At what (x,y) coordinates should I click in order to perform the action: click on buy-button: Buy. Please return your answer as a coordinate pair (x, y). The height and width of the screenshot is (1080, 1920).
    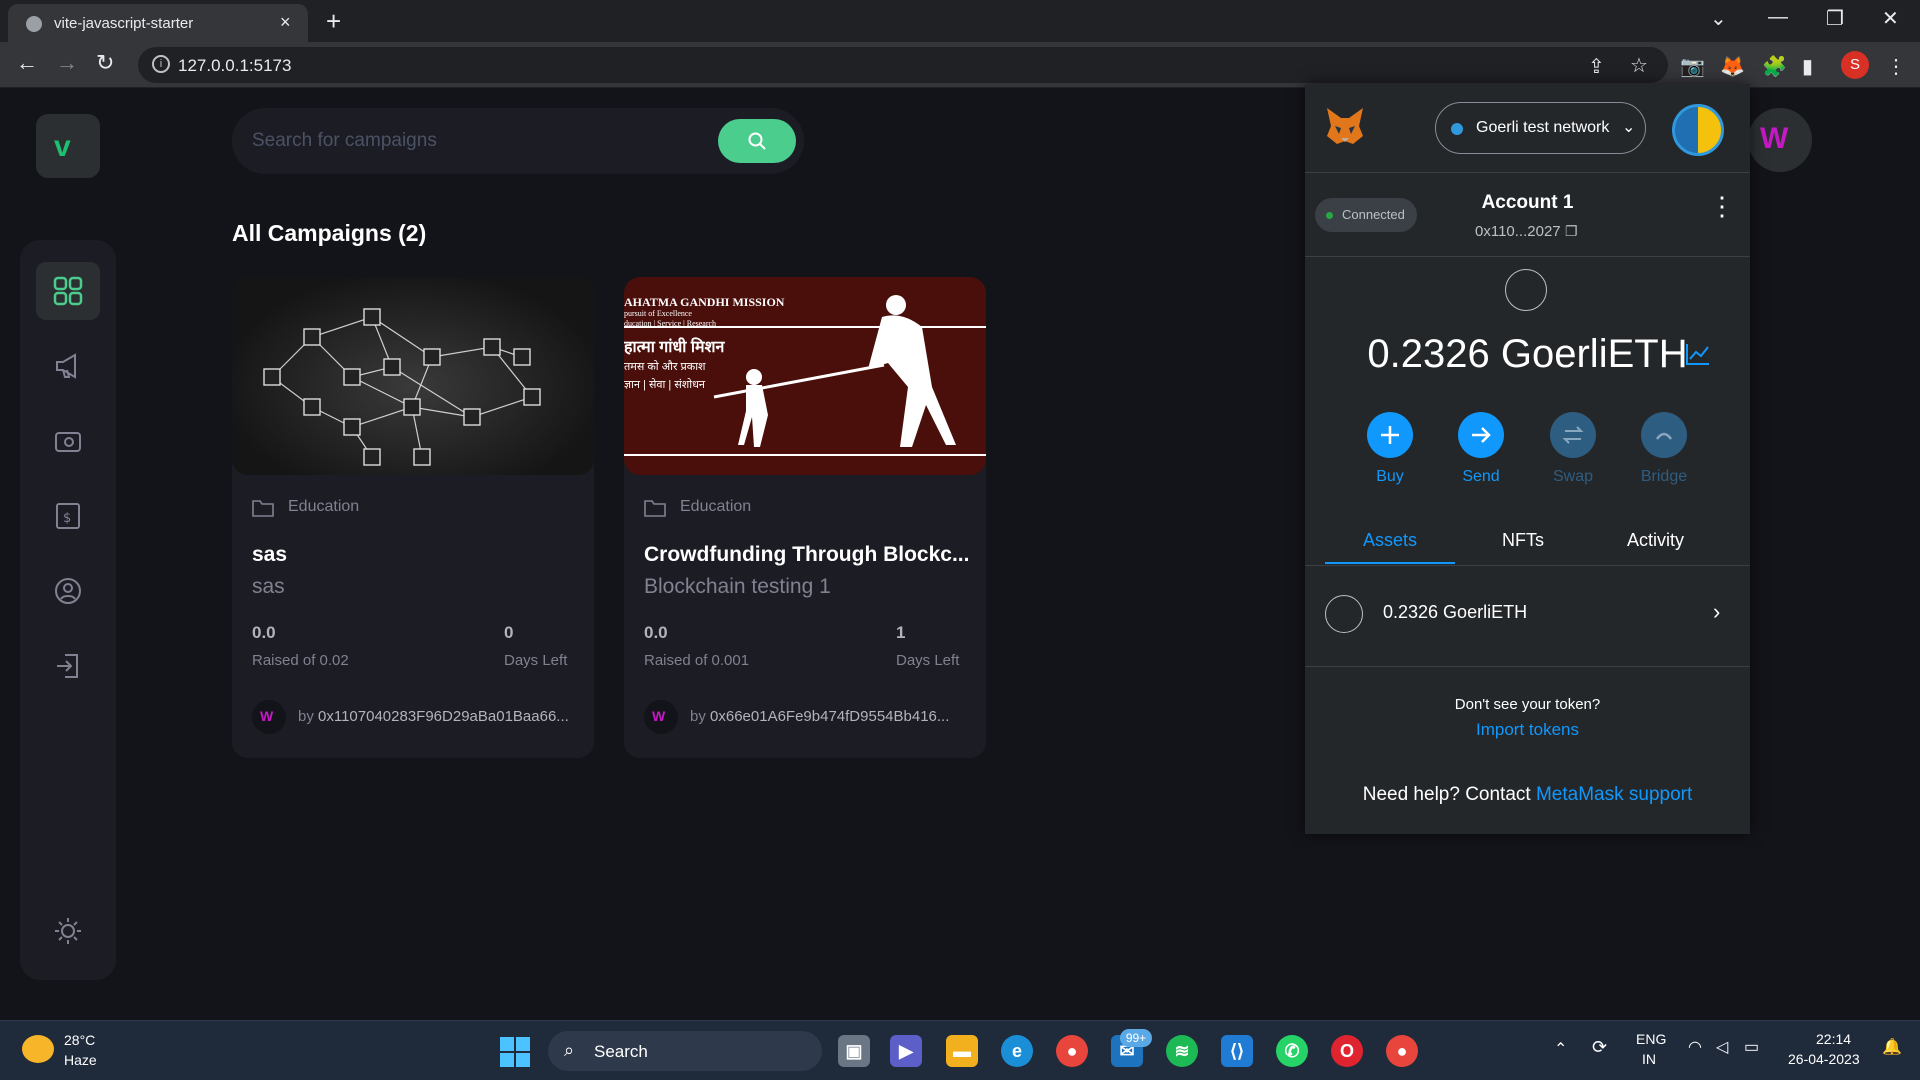
    Looking at the image, I should click on (1390, 449).